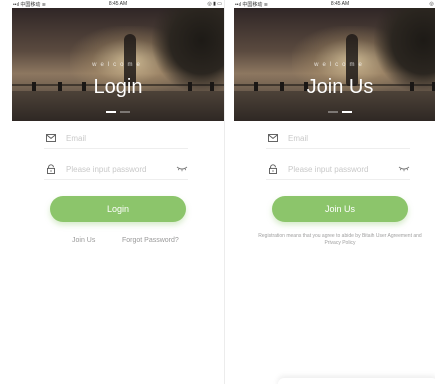 Image resolution: width=435 pixels, height=384 pixels. I want to click on forgot-password-link: Forgot Password?, so click(150, 240).